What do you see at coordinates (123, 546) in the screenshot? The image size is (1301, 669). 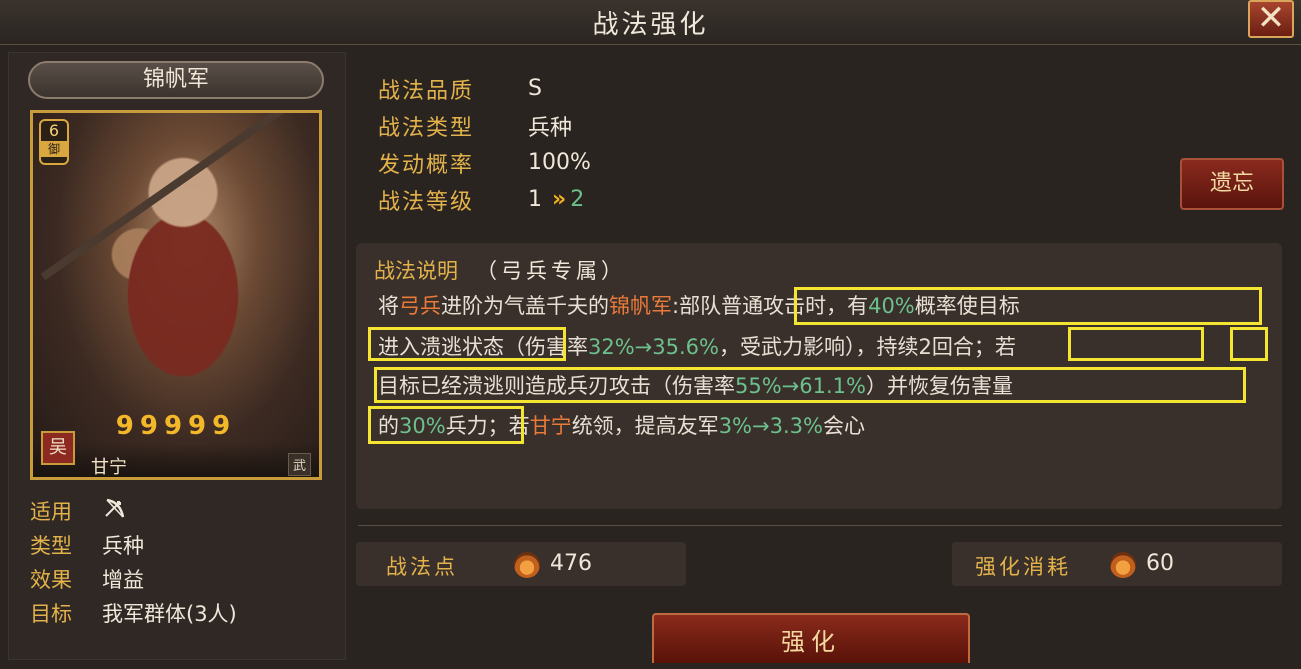 I see `attr-value: 兵种` at bounding box center [123, 546].